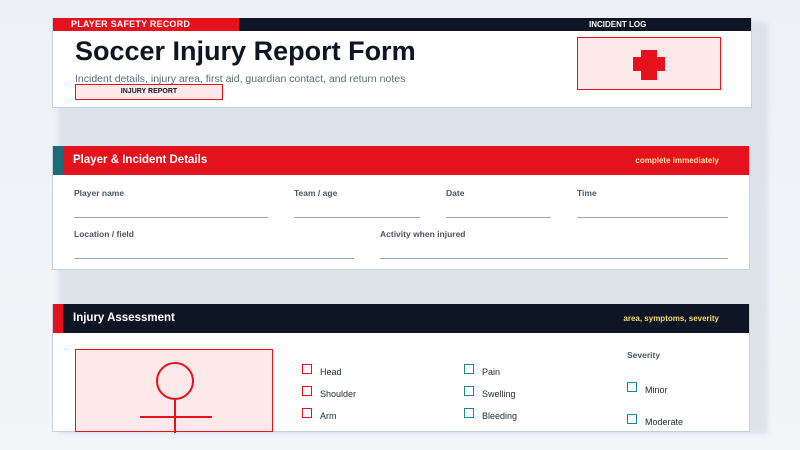 The width and height of the screenshot is (800, 450). Describe the element at coordinates (498, 217) in the screenshot. I see `date-field` at that location.